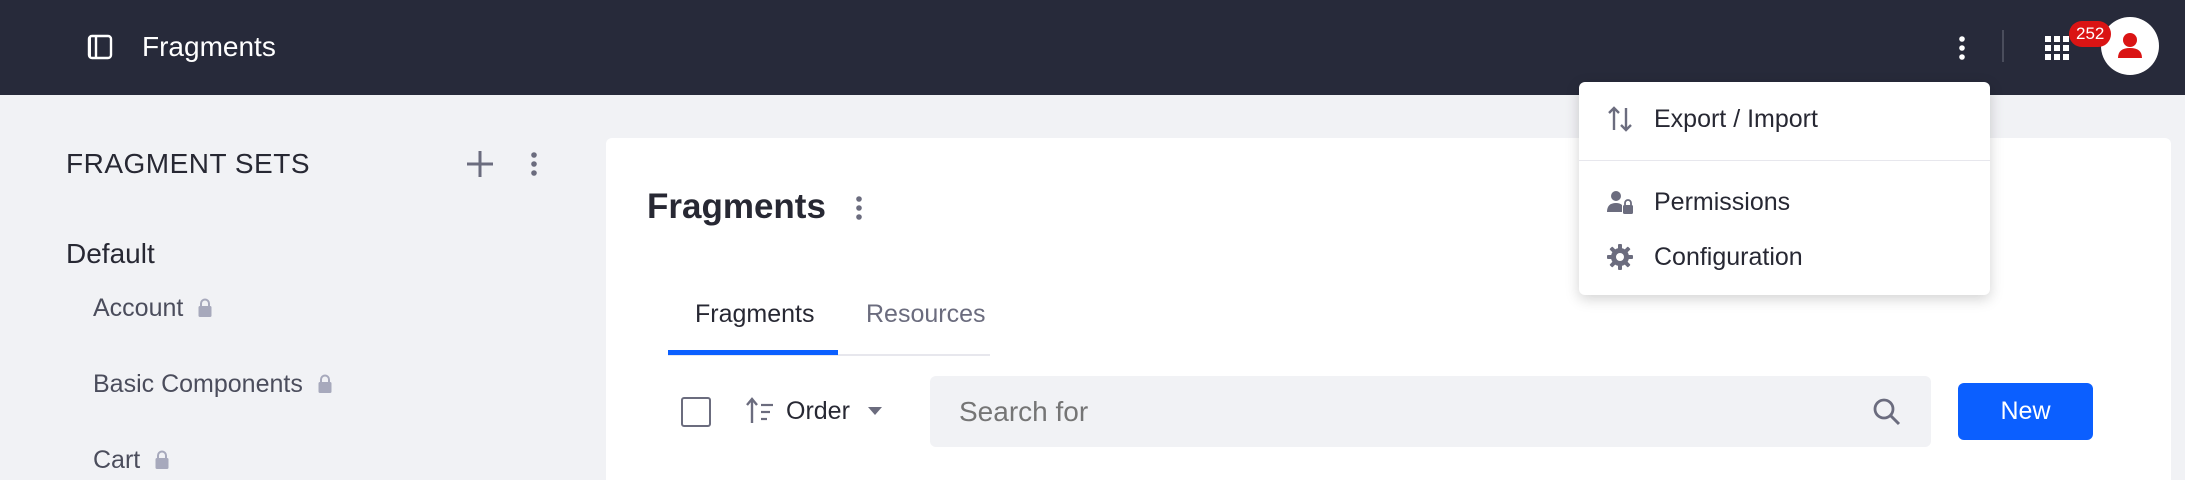 The height and width of the screenshot is (480, 2185). Describe the element at coordinates (2025, 411) in the screenshot. I see `new-button: New` at that location.